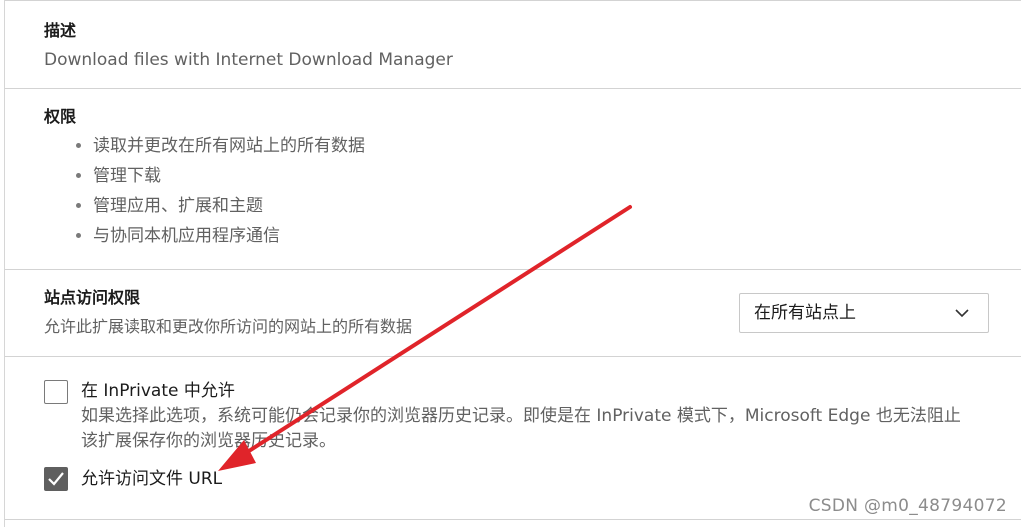  I want to click on list-item: 管理应用、扩展和主题, so click(518, 206).